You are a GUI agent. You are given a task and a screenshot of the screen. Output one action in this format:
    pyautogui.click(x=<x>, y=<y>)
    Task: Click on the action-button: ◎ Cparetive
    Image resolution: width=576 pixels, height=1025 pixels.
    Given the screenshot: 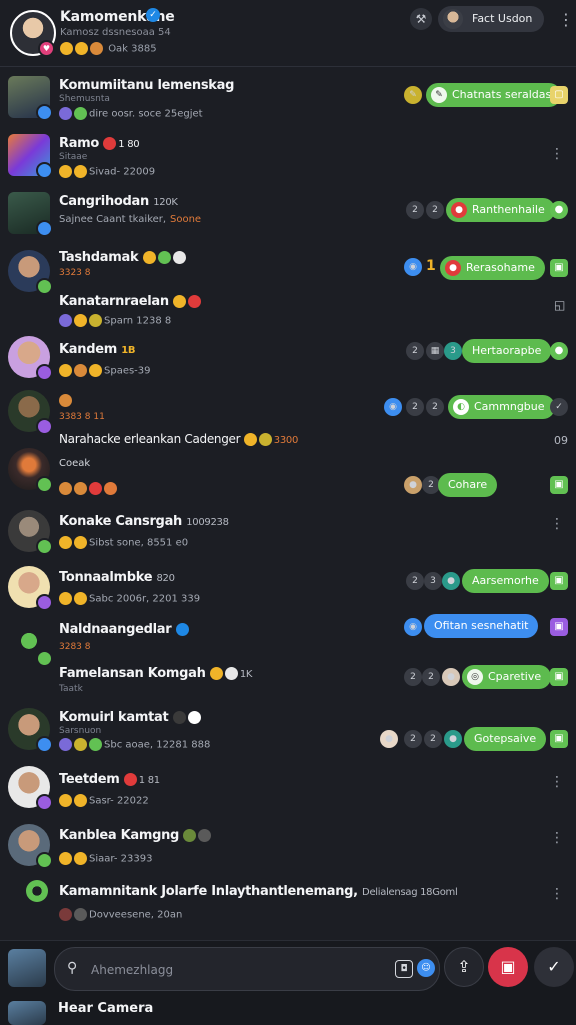 What is the action you would take?
    pyautogui.click(x=507, y=677)
    